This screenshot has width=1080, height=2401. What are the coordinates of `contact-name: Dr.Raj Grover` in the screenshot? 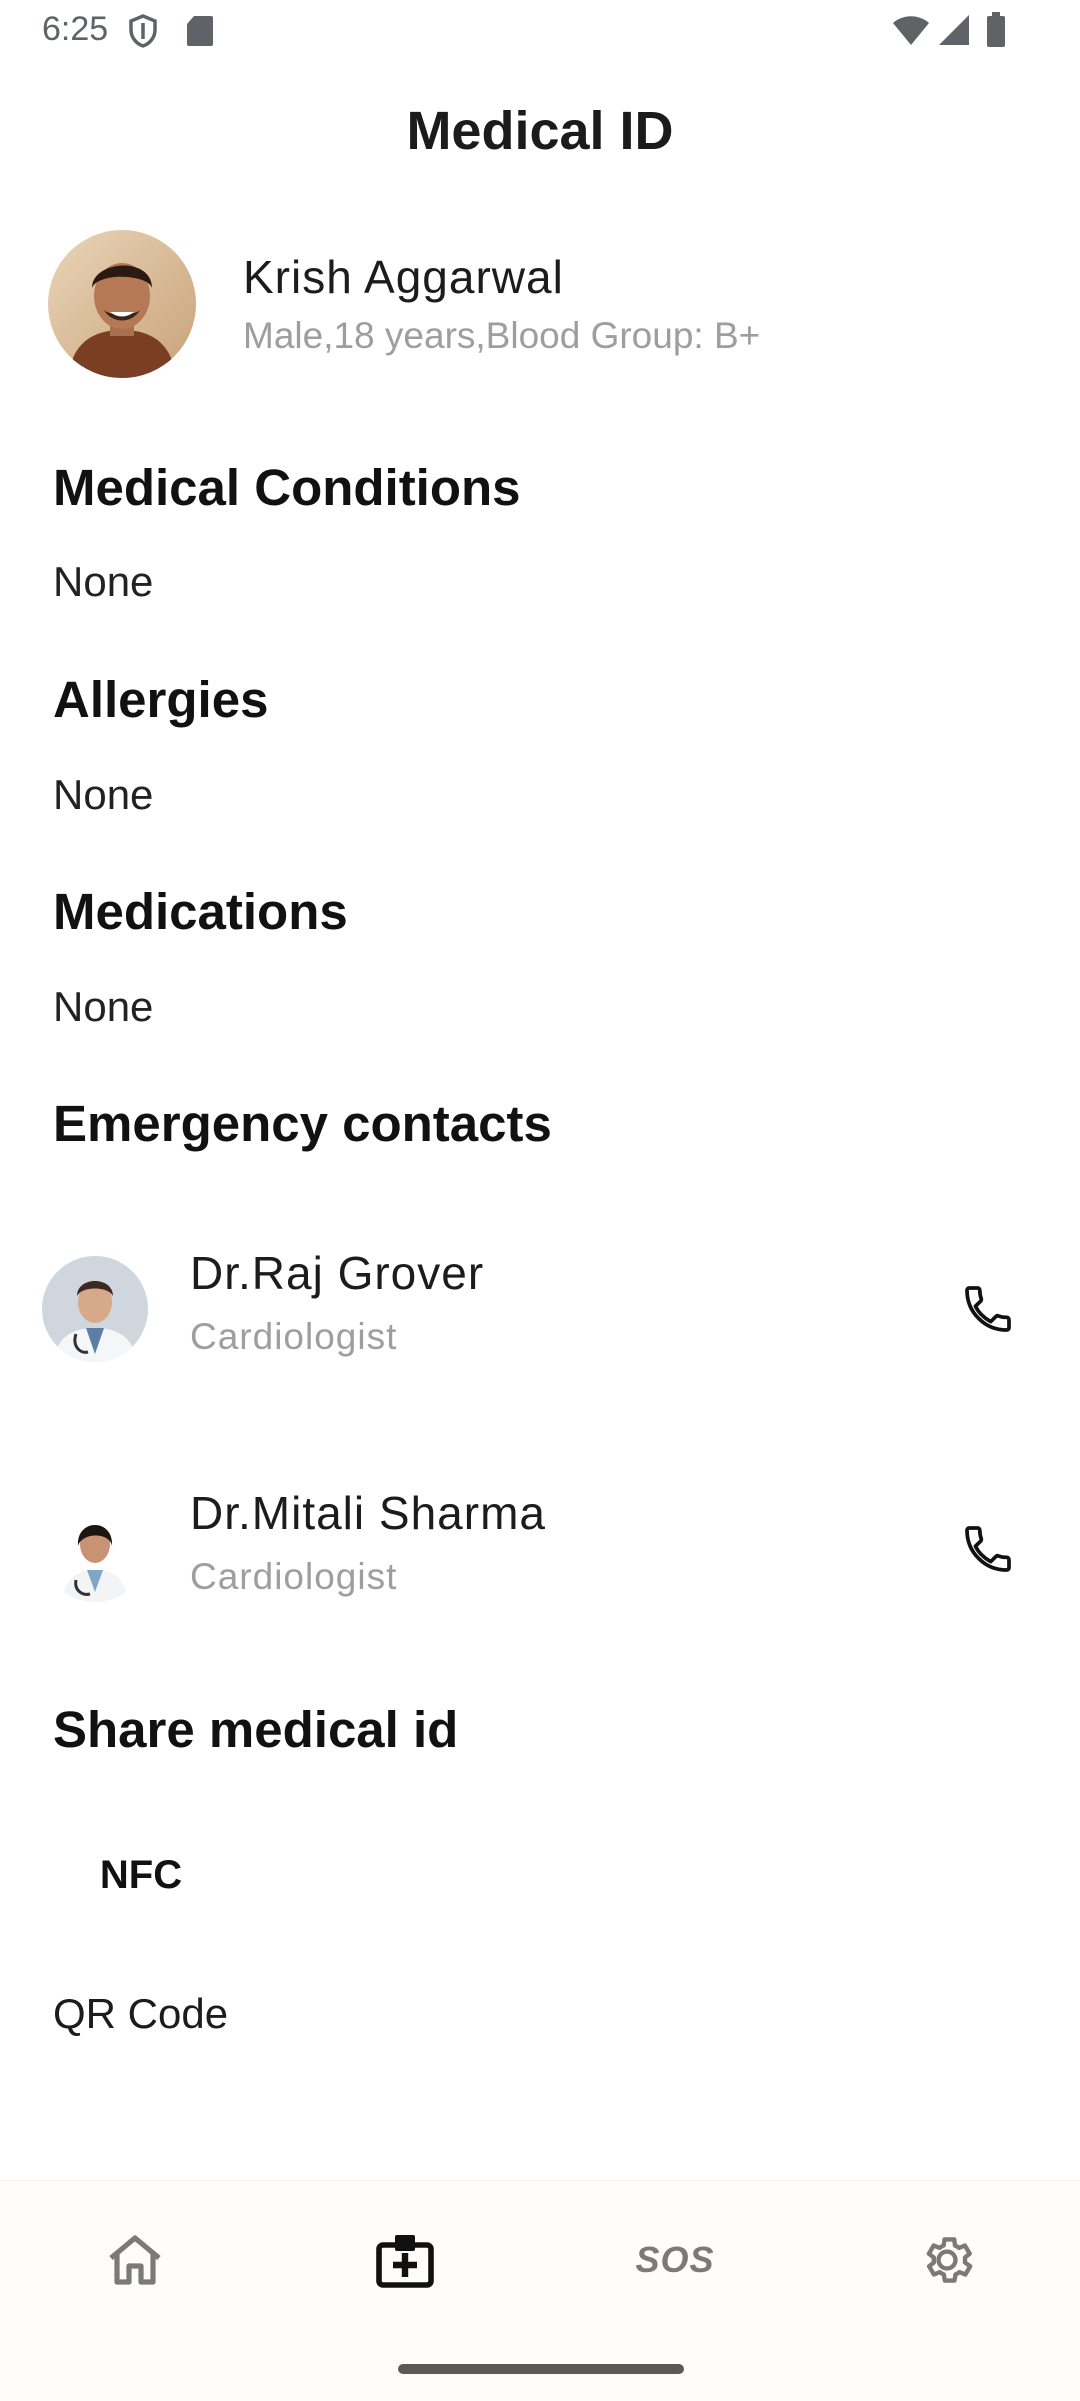 It's located at (337, 1273).